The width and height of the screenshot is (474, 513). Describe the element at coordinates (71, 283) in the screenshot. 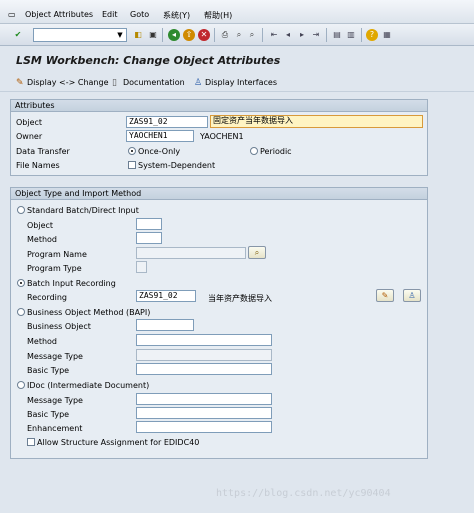

I see `batch-input-recording-label: Batch Input Recording` at that location.